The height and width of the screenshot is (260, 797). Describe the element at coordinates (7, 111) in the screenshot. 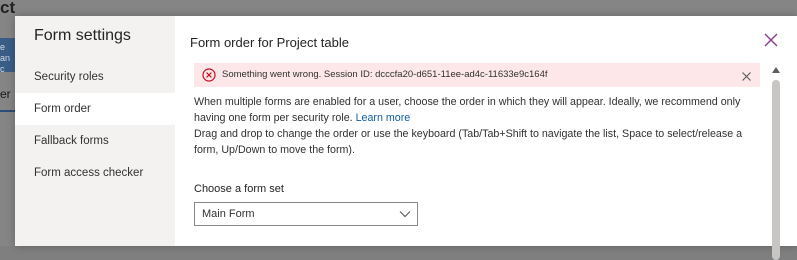

I see `background-tab-underline` at that location.